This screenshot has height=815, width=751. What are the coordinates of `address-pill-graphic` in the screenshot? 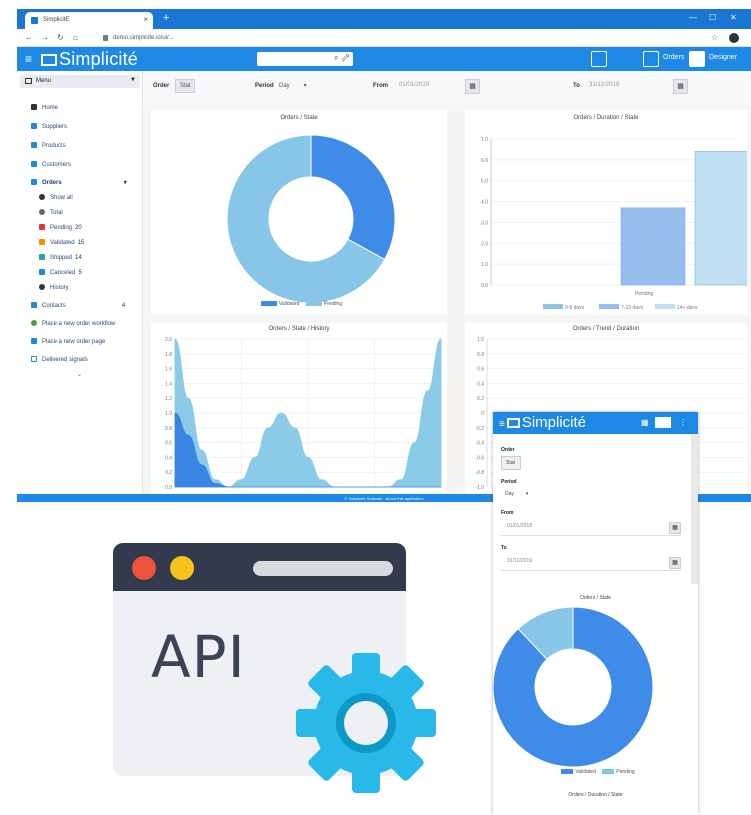 It's located at (323, 568).